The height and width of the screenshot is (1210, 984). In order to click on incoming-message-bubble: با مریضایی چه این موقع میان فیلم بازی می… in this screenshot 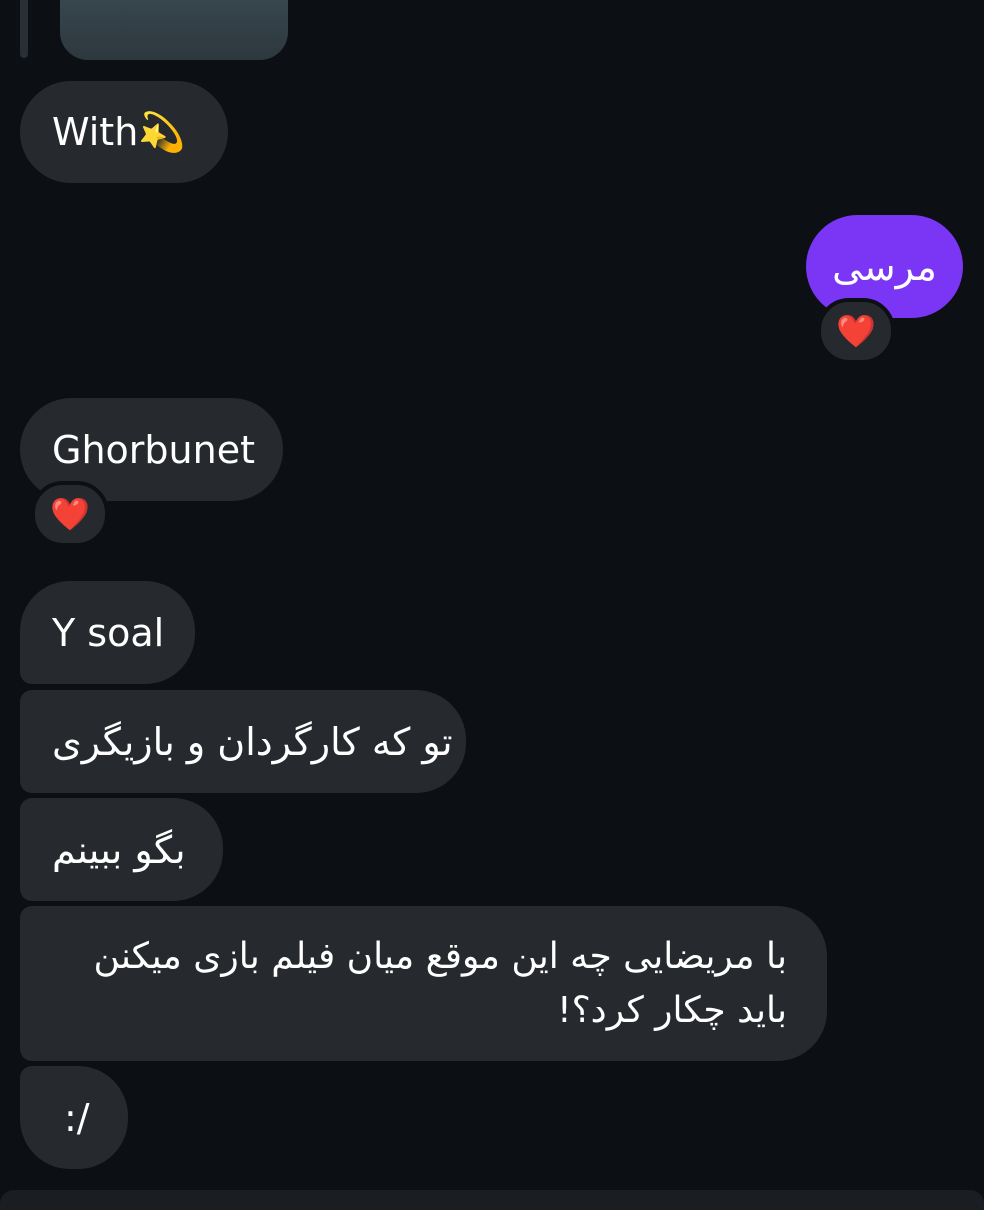, I will do `click(423, 983)`.